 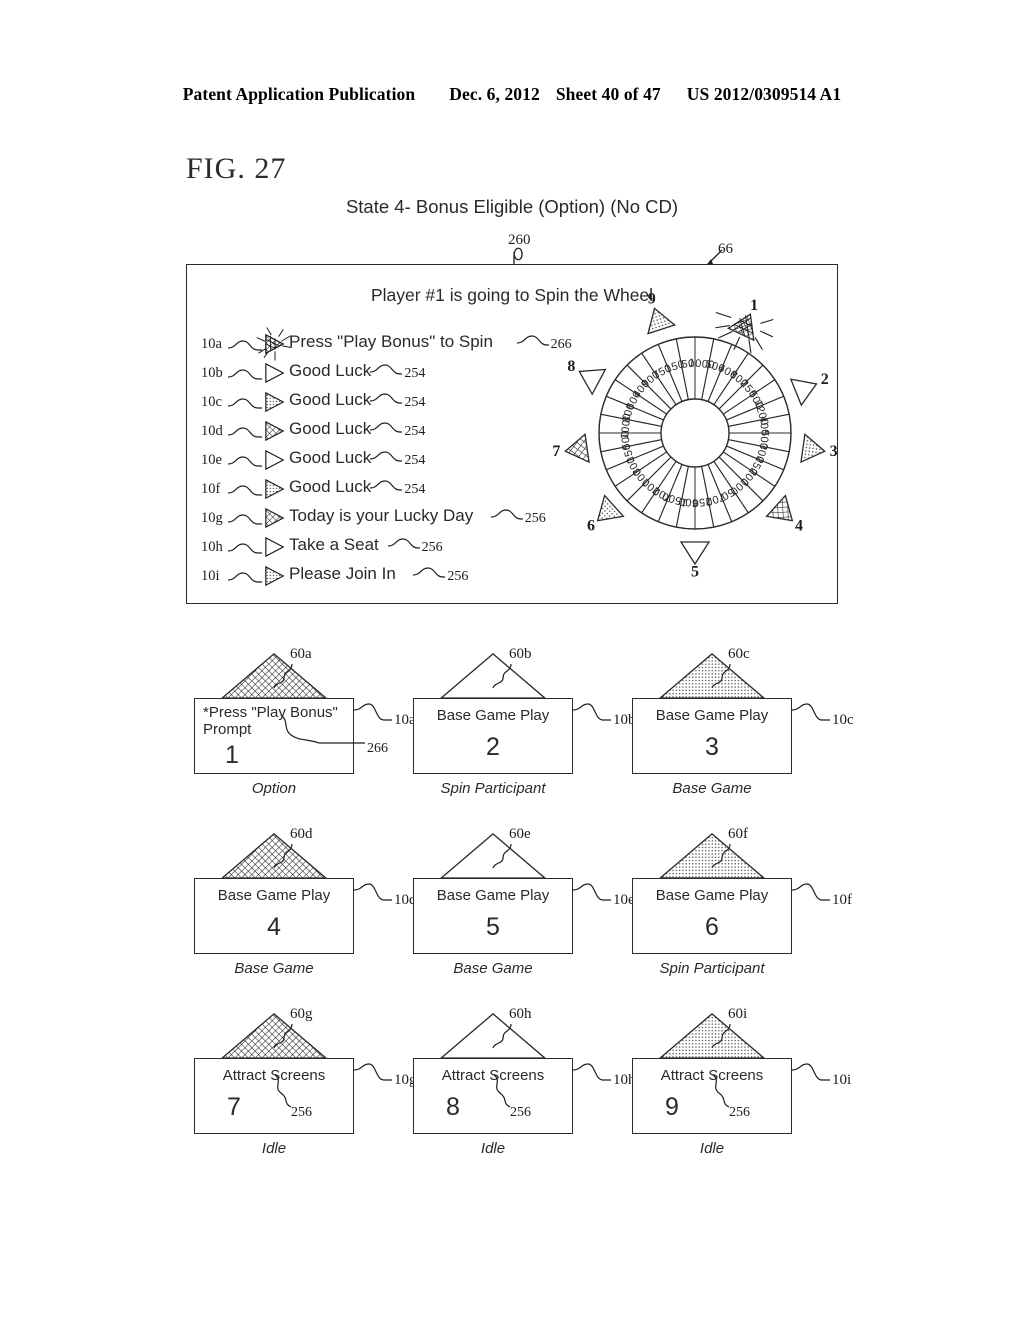 What do you see at coordinates (401, 546) in the screenshot?
I see `player-message-row: 10h Take a Seat 256` at bounding box center [401, 546].